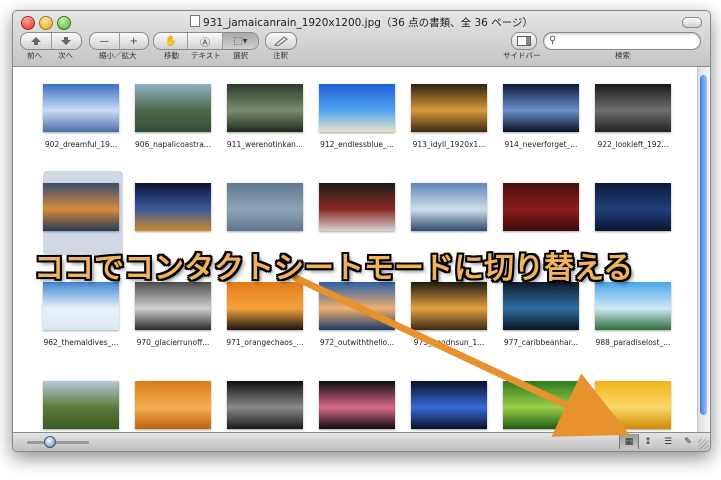 The height and width of the screenshot is (480, 721). What do you see at coordinates (522, 55) in the screenshot?
I see `sidebar-label: サイドバー` at bounding box center [522, 55].